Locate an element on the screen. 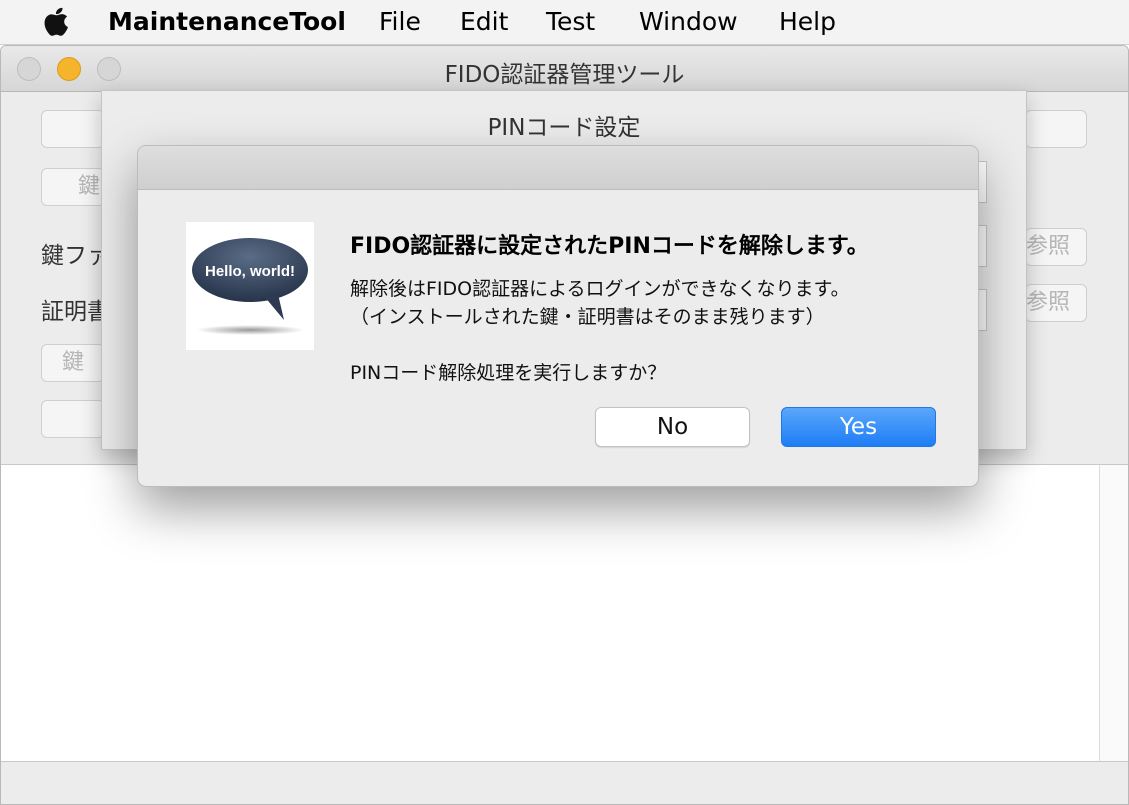 The image size is (1129, 805). window-titlebar: FIDO認証器管理ツール is located at coordinates (564, 69).